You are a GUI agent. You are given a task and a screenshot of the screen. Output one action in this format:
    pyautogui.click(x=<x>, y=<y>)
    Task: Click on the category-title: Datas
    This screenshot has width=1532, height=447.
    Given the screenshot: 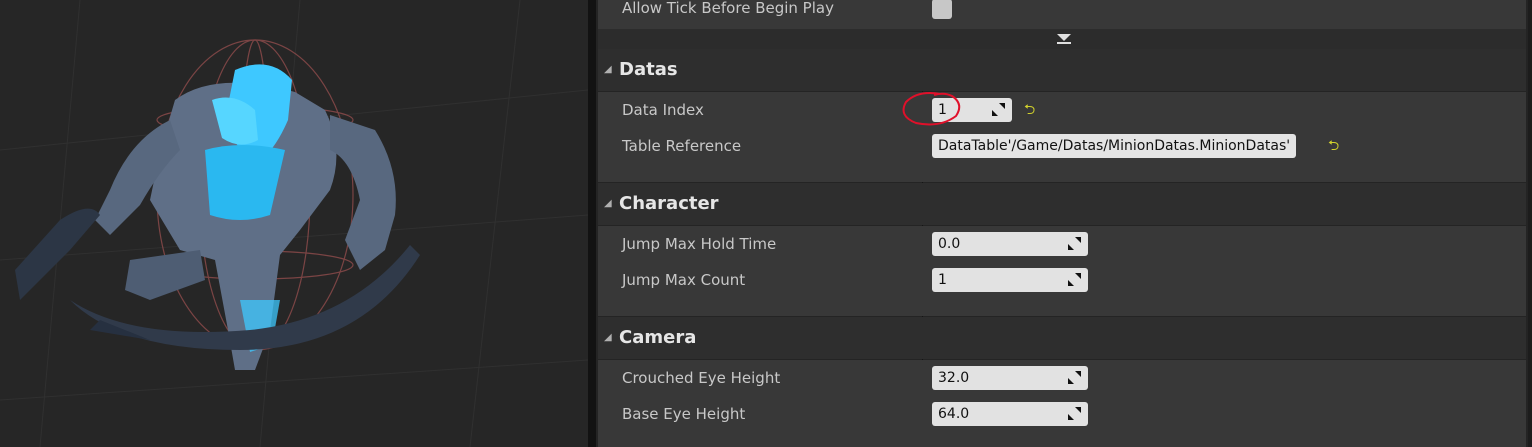 What is the action you would take?
    pyautogui.click(x=648, y=69)
    